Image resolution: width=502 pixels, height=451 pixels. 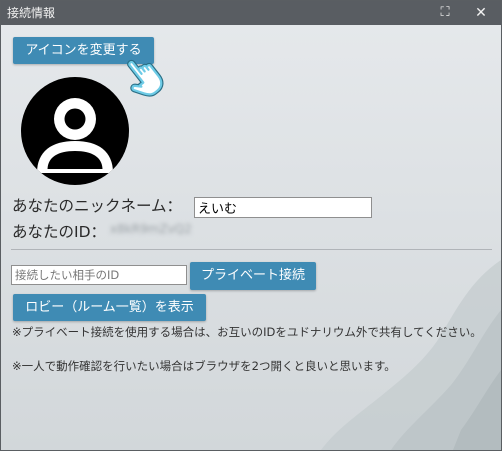 I want to click on pointer-hand-icon, so click(x=145, y=78).